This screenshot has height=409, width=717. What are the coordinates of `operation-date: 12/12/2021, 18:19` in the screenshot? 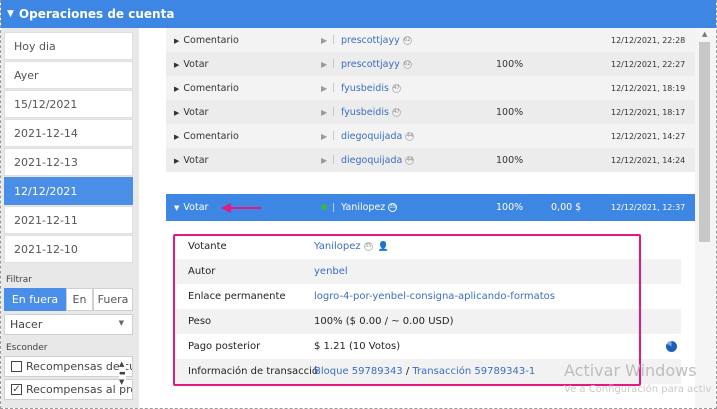 It's located at (648, 88).